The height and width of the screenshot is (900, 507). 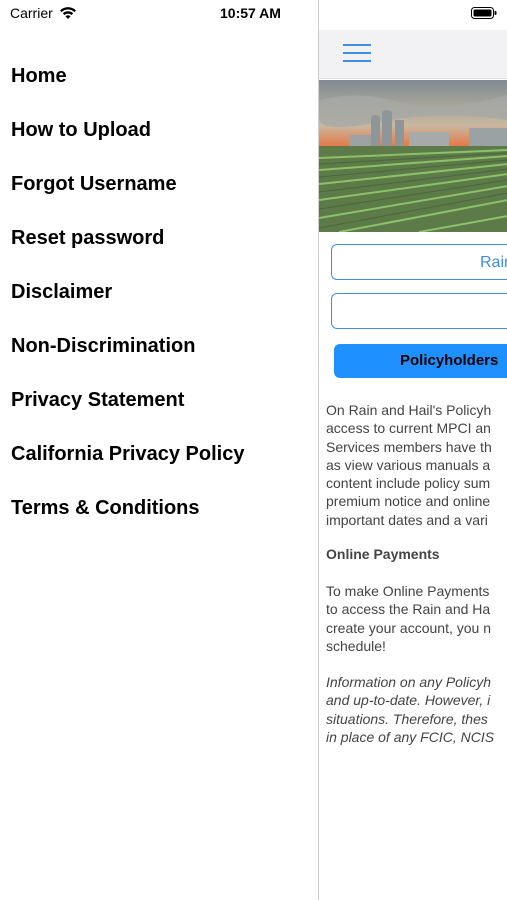 What do you see at coordinates (357, 53) in the screenshot?
I see `hamburger-menu-icon` at bounding box center [357, 53].